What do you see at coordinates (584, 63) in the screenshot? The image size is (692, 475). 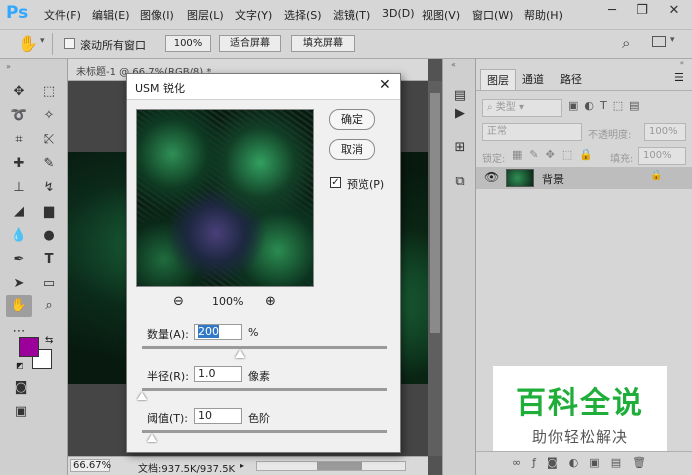 I see `panel-collapse-icon: «` at bounding box center [584, 63].